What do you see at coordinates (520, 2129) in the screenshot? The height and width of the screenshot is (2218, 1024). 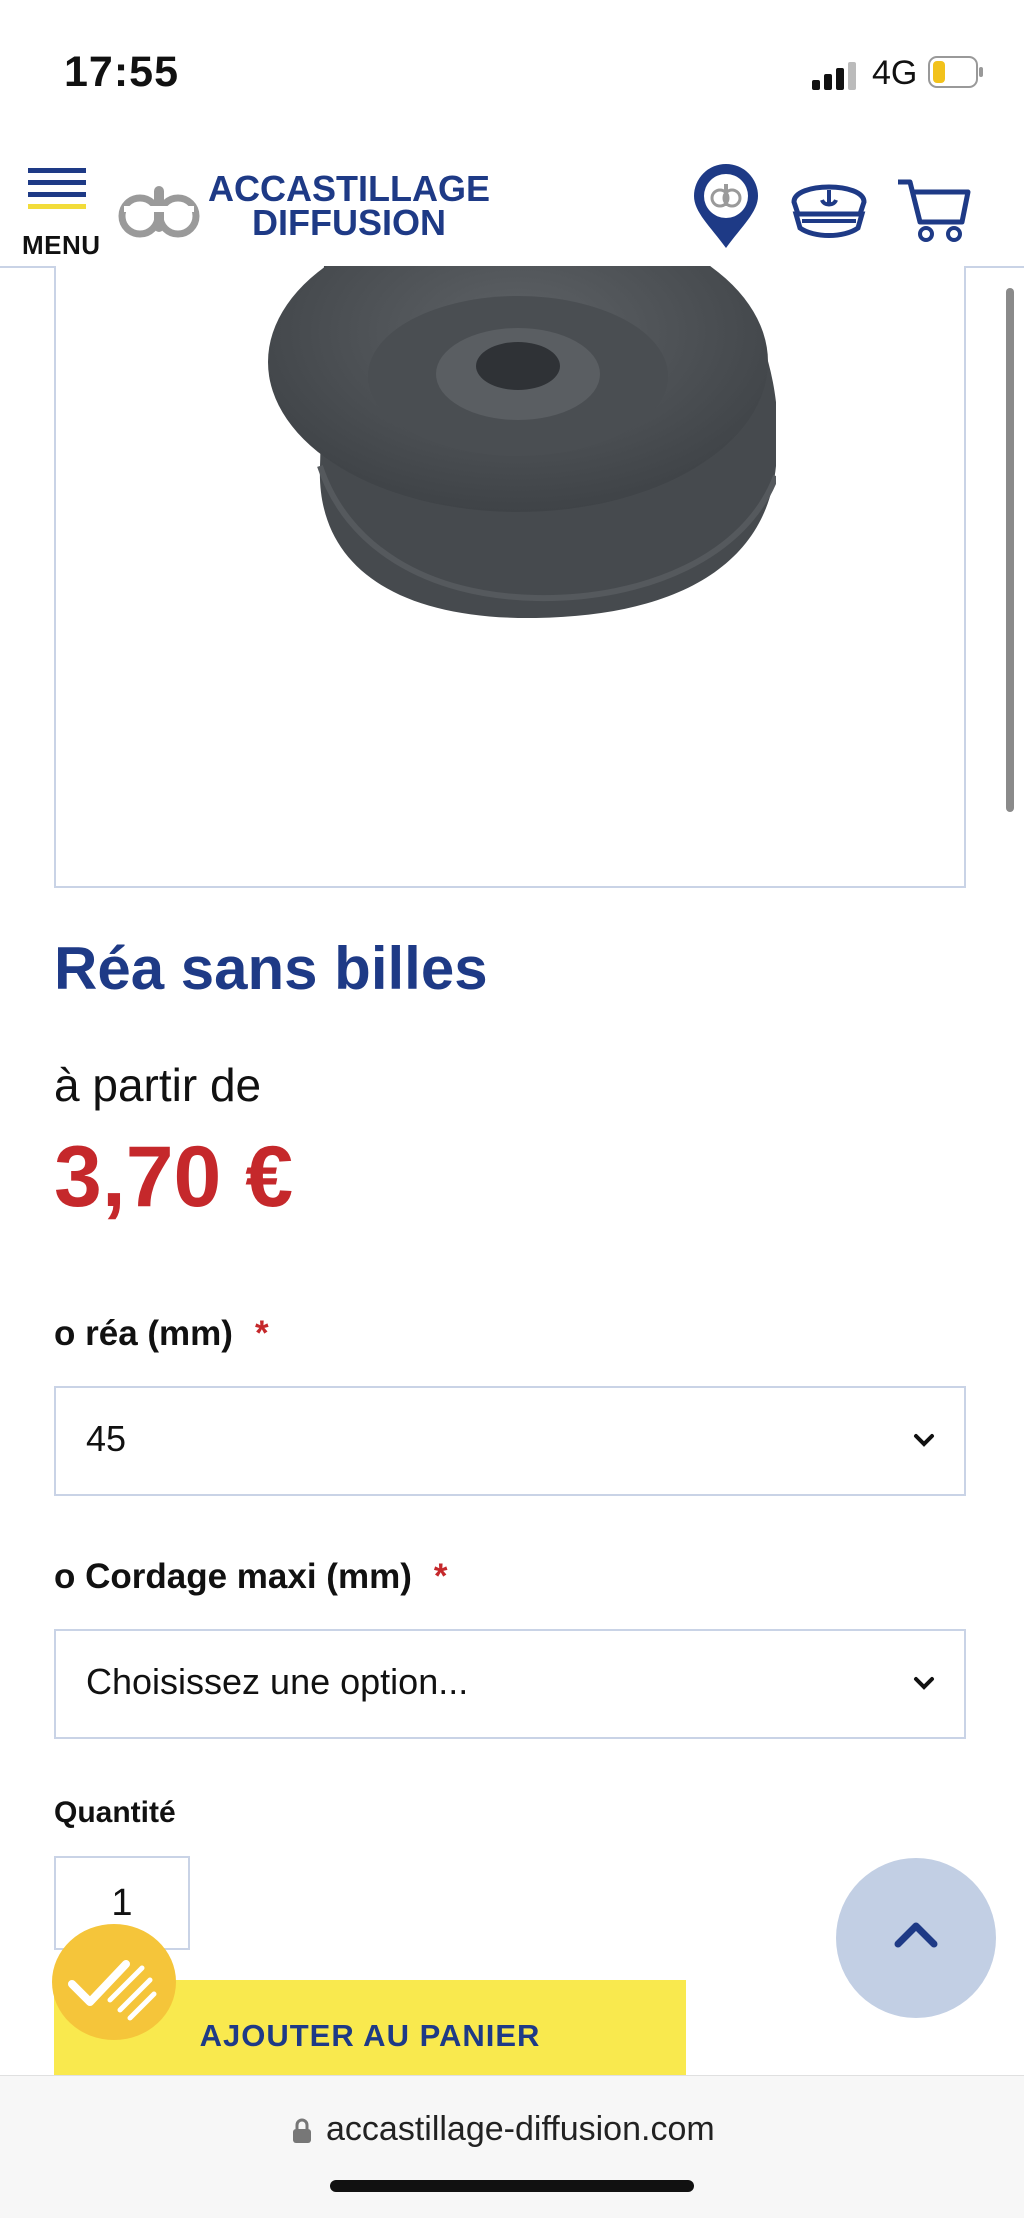 I see `url-text: accastillage-diffusion.com` at bounding box center [520, 2129].